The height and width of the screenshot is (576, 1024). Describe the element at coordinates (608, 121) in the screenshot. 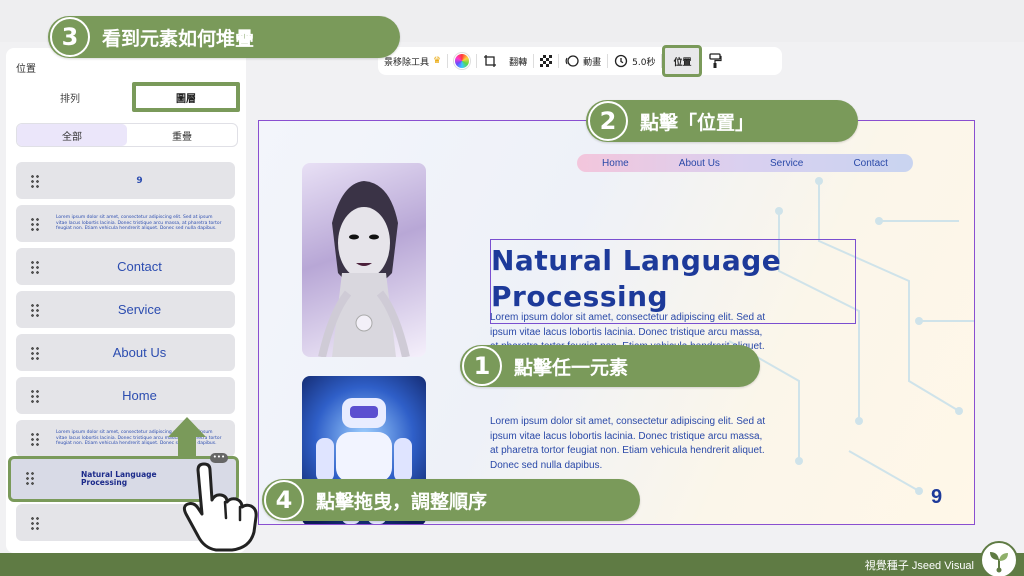

I see `step-number: 2` at that location.